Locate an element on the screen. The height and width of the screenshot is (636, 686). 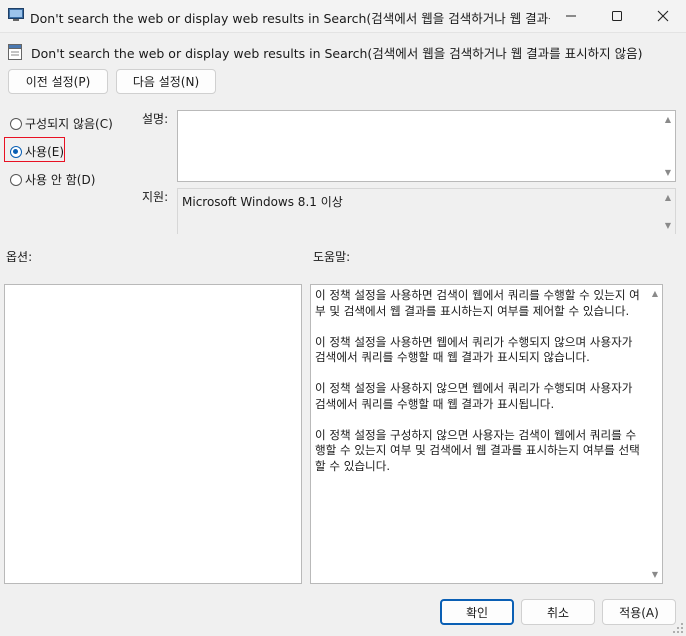
next-setting-button: 다음 설정(N) is located at coordinates (166, 81).